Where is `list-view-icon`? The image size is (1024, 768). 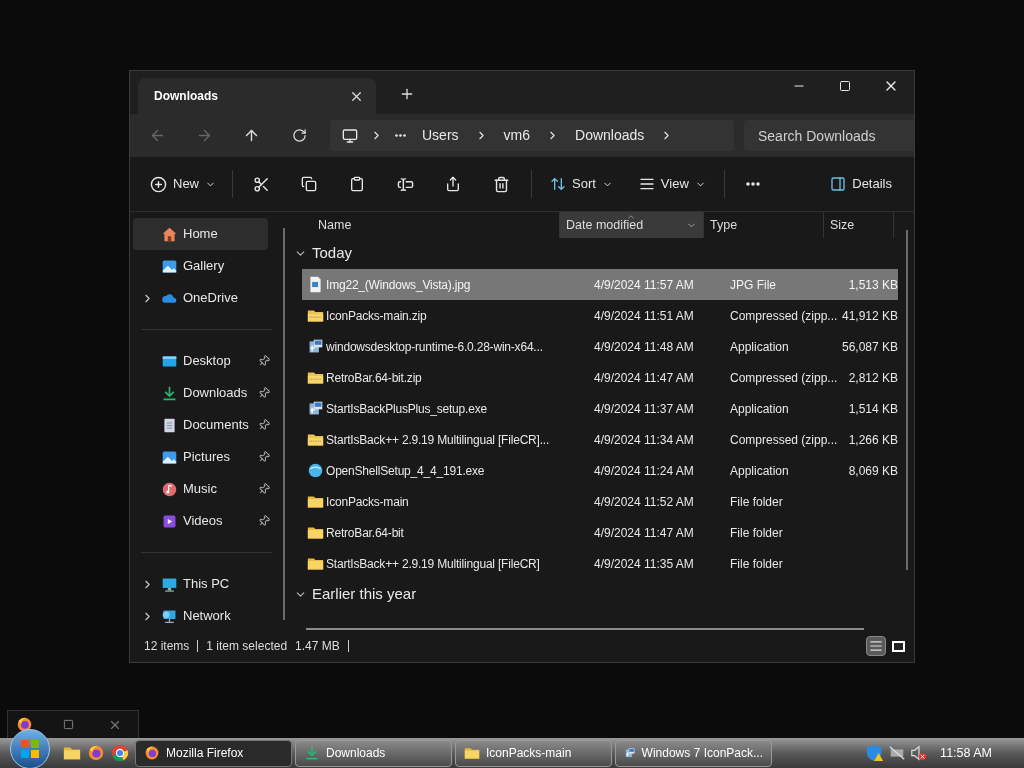
list-view-icon is located at coordinates (876, 646).